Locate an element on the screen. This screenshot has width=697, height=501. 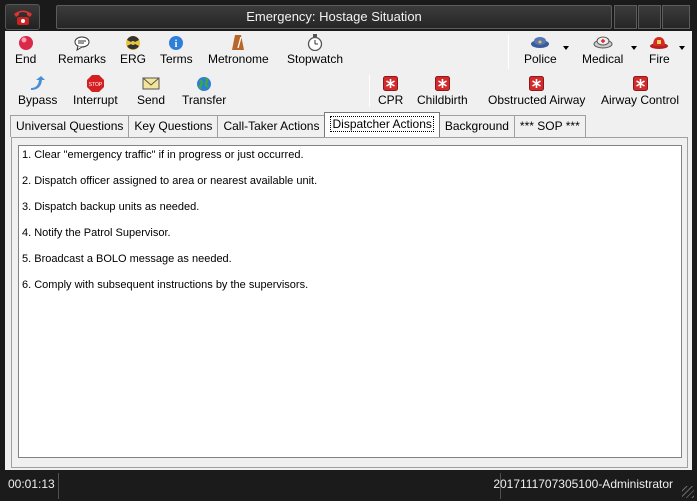
tab-universal-questions: Universal Questions is located at coordinates (70, 126).